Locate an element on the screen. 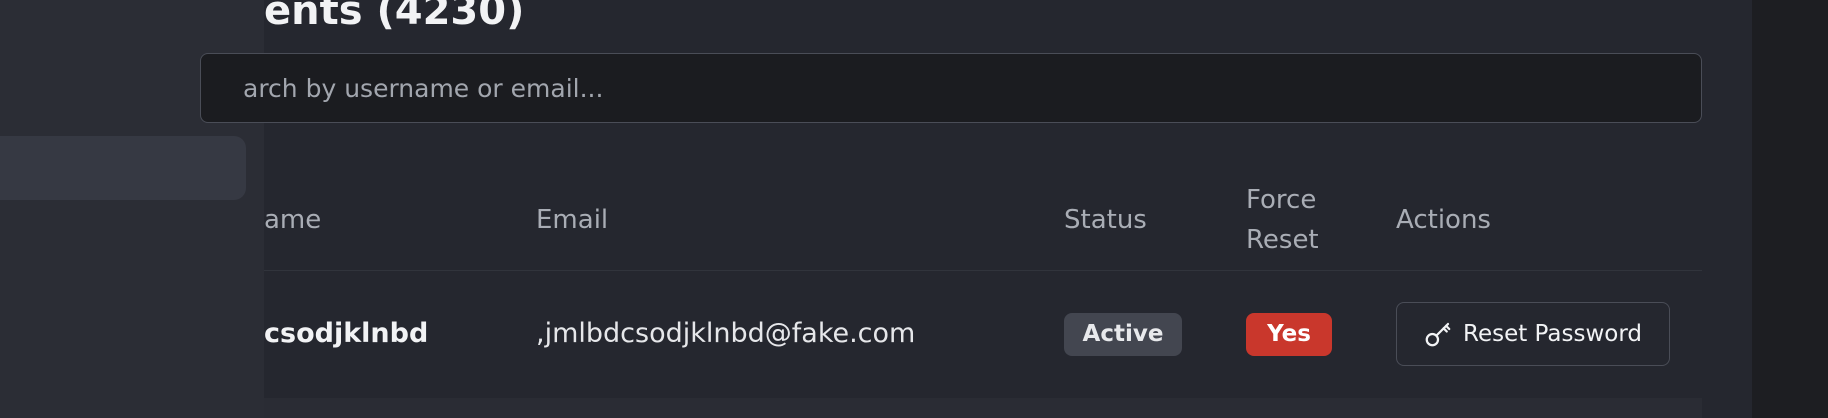 This screenshot has width=1828, height=418. table-header-divider is located at coordinates (983, 270).